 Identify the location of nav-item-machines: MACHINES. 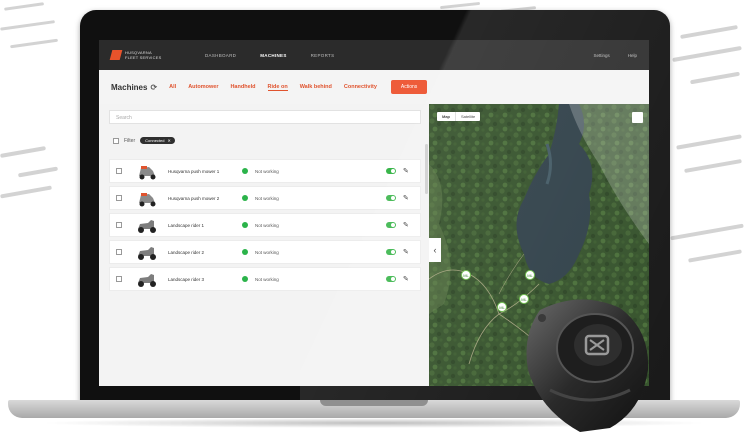
(273, 55).